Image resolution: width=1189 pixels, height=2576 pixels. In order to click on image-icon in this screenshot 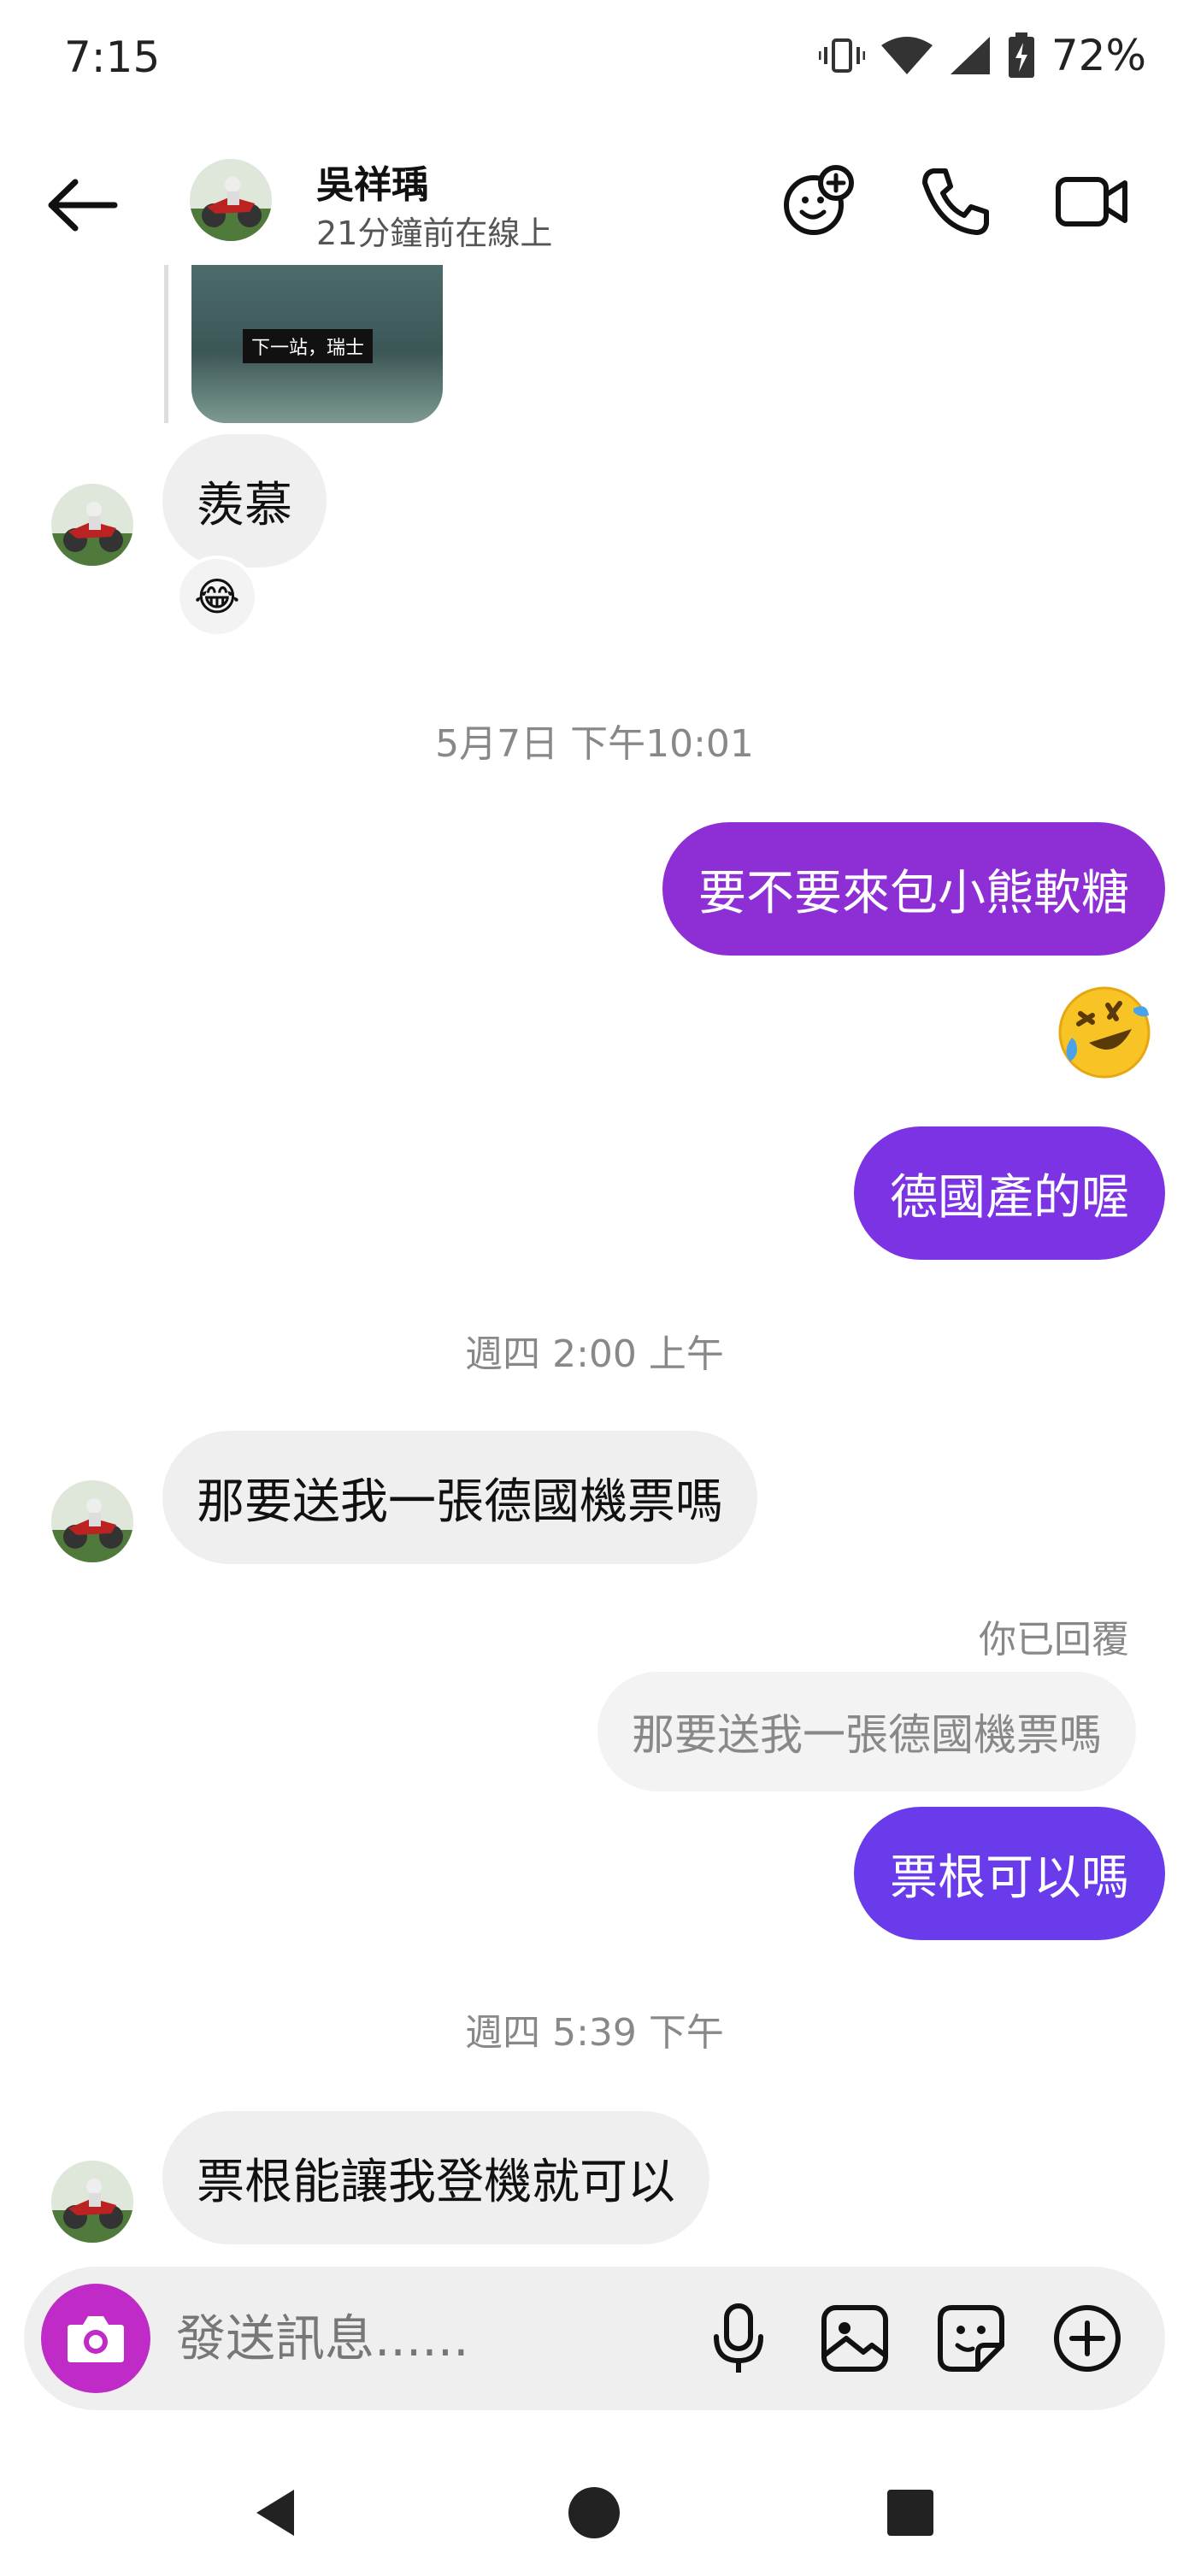, I will do `click(854, 2338)`.